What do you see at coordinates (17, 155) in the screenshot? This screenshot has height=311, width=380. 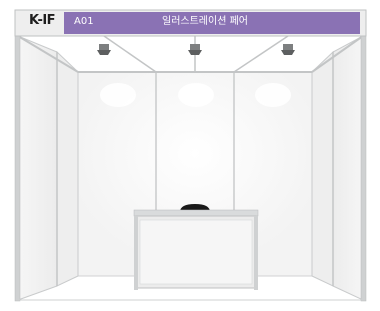 I see `front-post-left` at bounding box center [17, 155].